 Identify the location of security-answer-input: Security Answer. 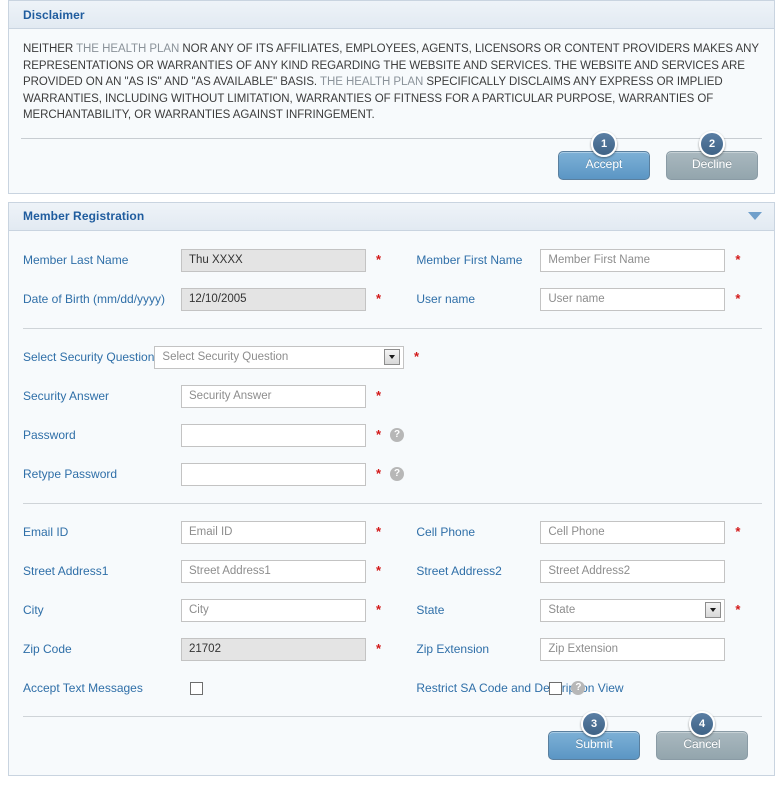
(273, 396).